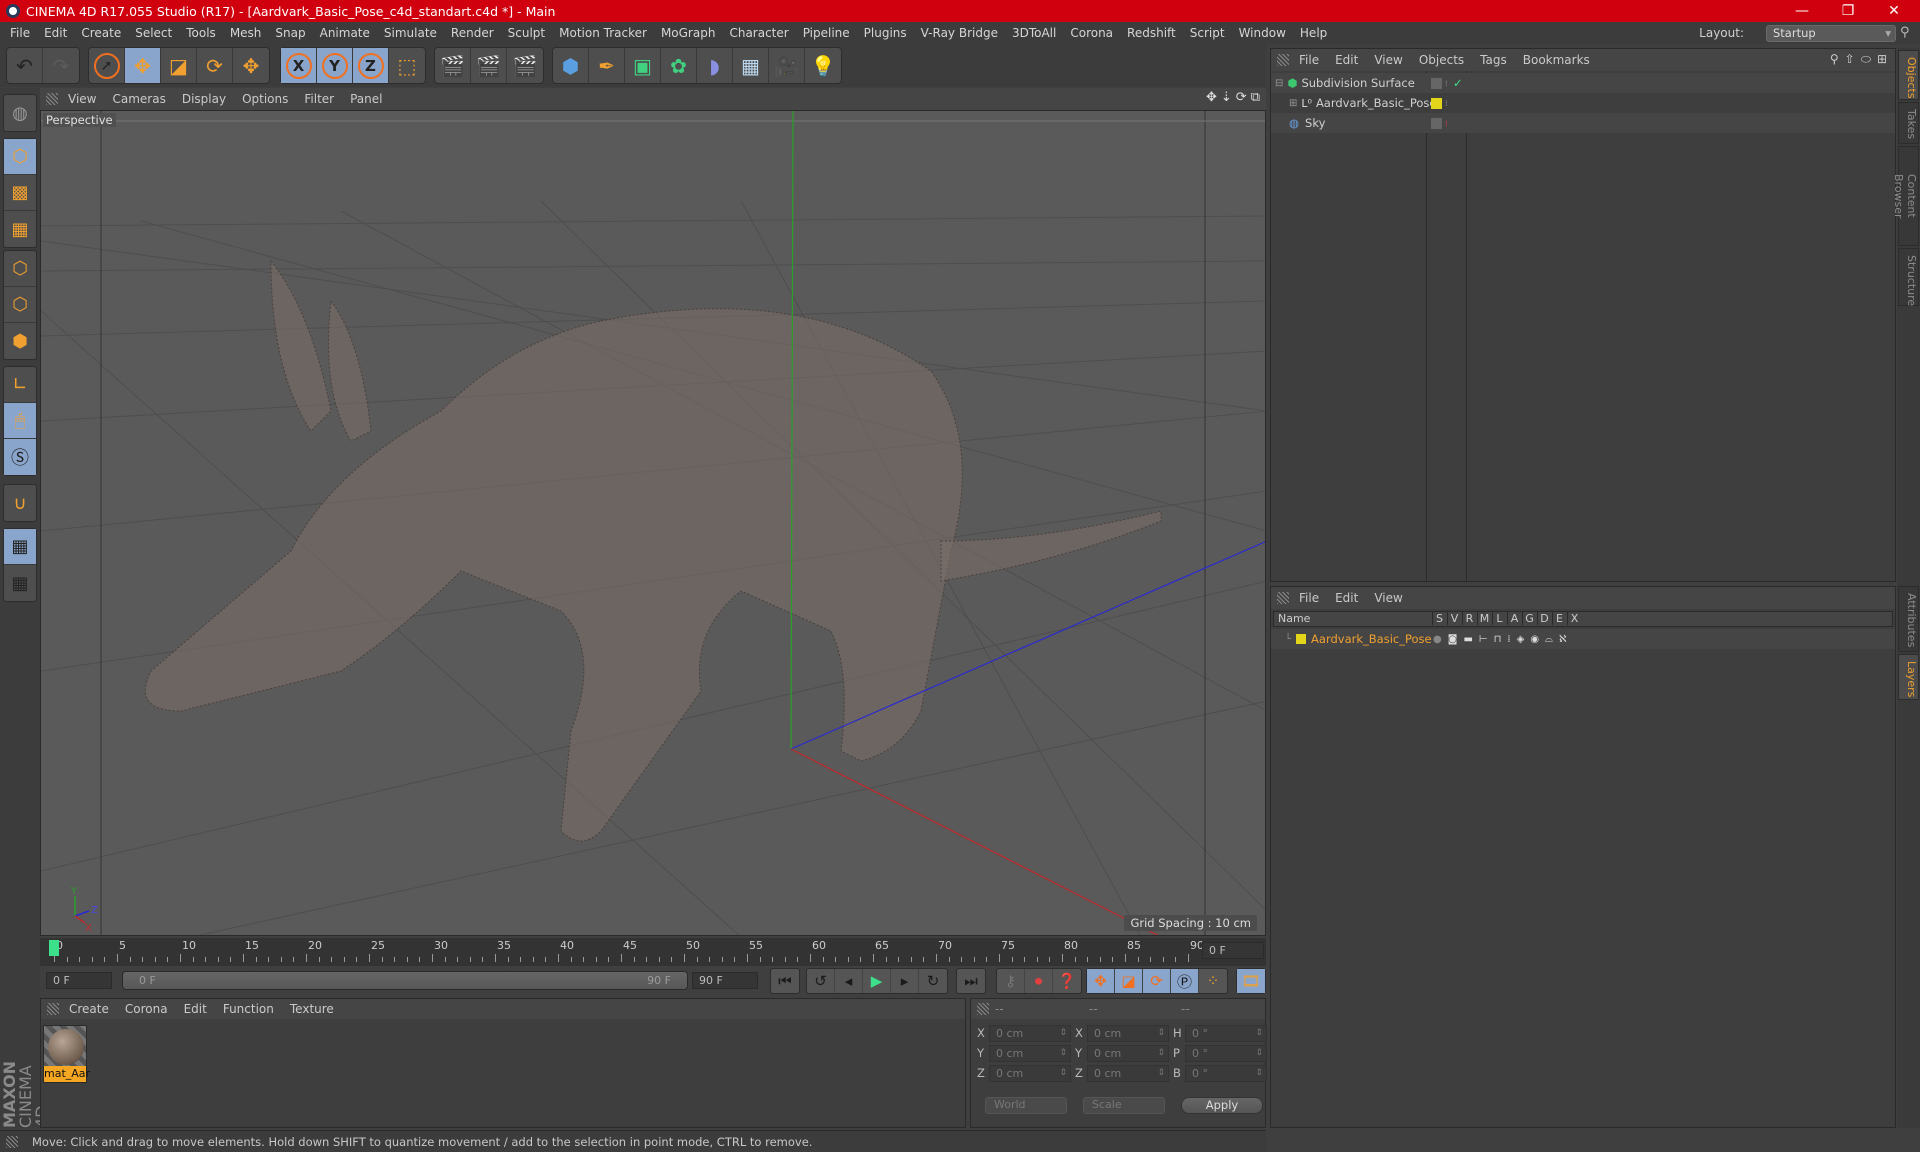 This screenshot has height=1152, width=1920. I want to click on points-mode-icon: ⬡, so click(20, 269).